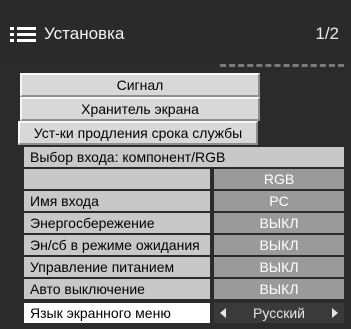 This screenshot has width=351, height=329. What do you see at coordinates (279, 245) in the screenshot?
I see `standby-save-value: ВЫКЛ` at bounding box center [279, 245].